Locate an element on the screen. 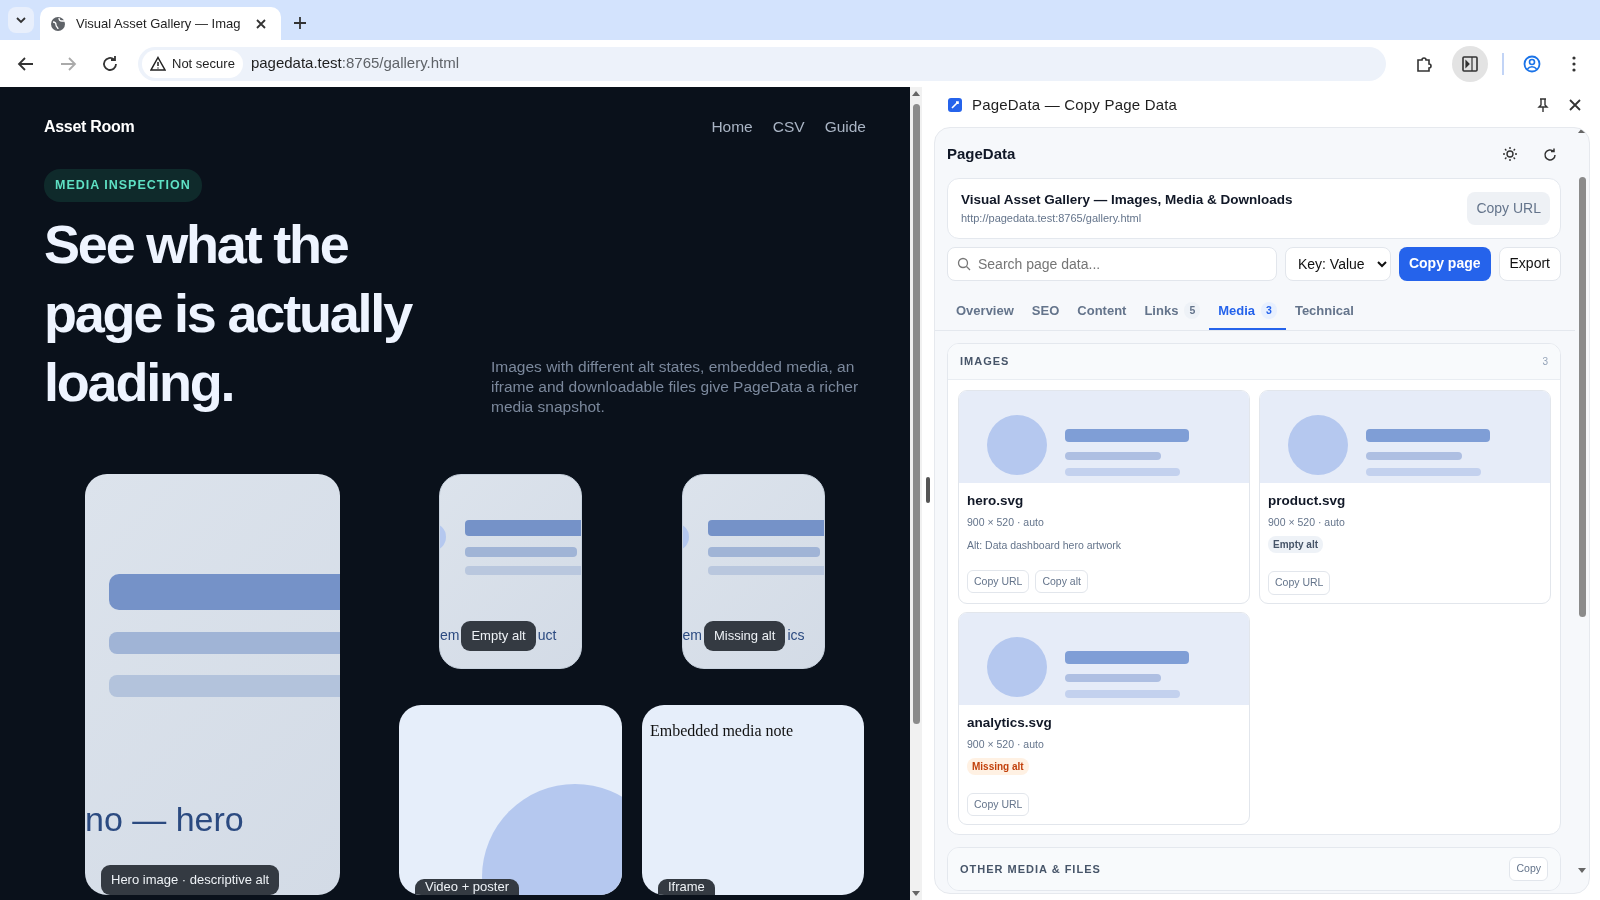 This screenshot has height=900, width=1600. nav-link: Guide is located at coordinates (845, 126).